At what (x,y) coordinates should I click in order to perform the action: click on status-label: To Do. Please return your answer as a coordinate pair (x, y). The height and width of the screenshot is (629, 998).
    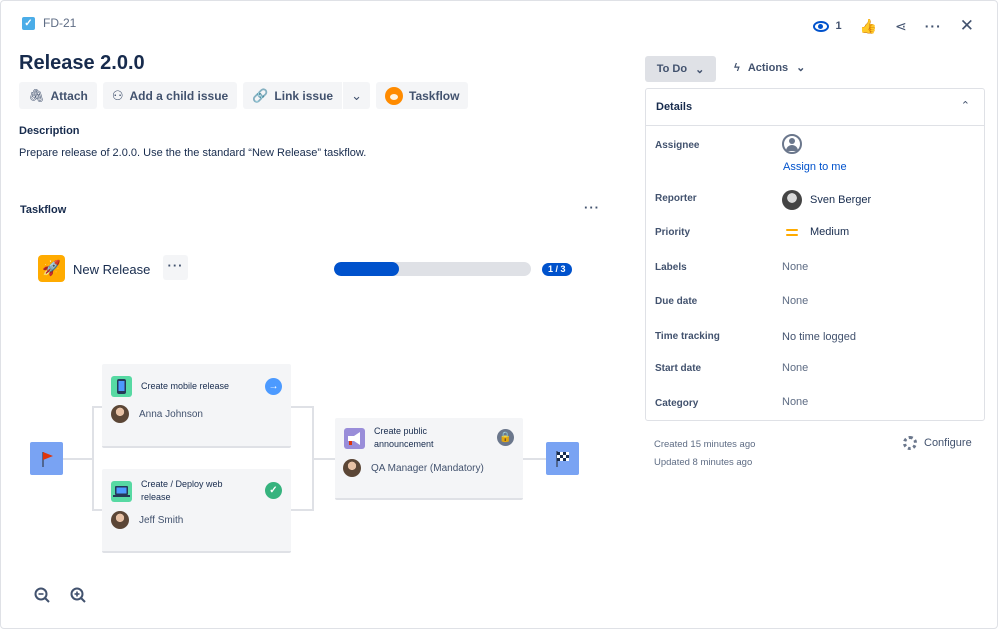
    Looking at the image, I should click on (672, 69).